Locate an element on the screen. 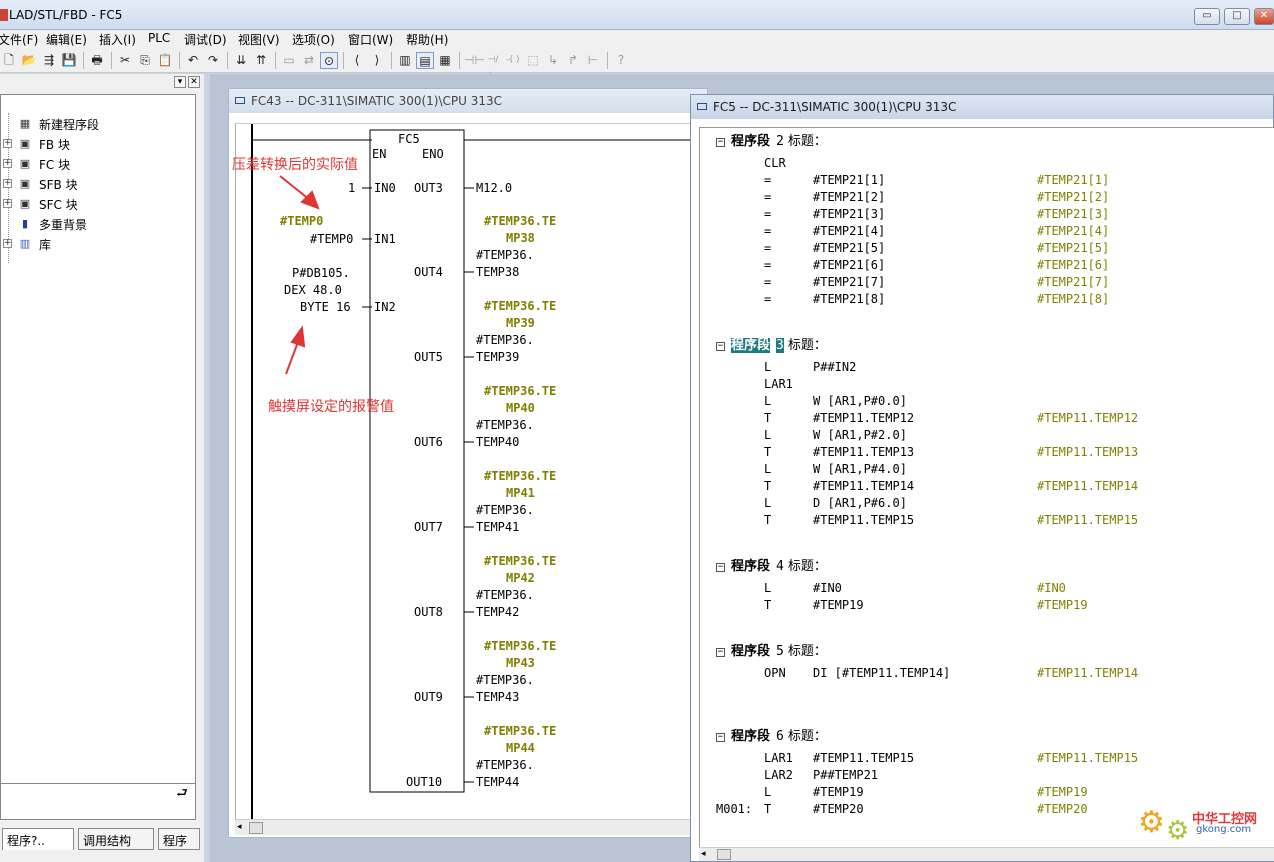  tree-item: + ▣ SFB 块 is located at coordinates (96, 184).